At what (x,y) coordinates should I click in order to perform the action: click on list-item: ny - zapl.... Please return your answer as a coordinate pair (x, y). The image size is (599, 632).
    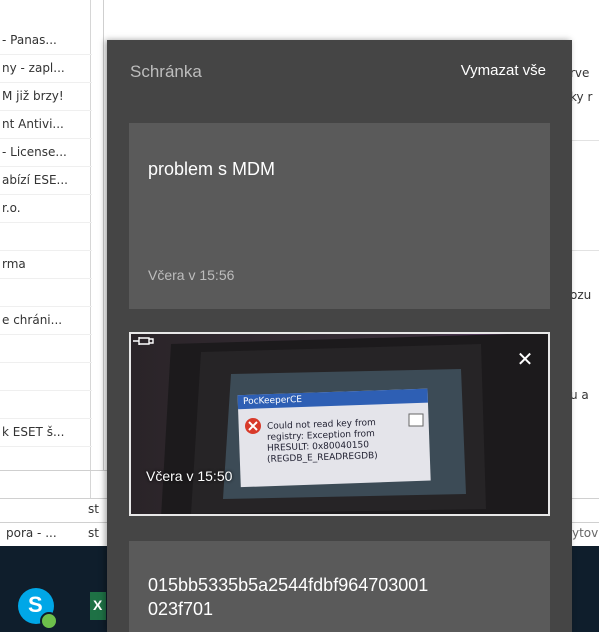
    Looking at the image, I should click on (46, 68).